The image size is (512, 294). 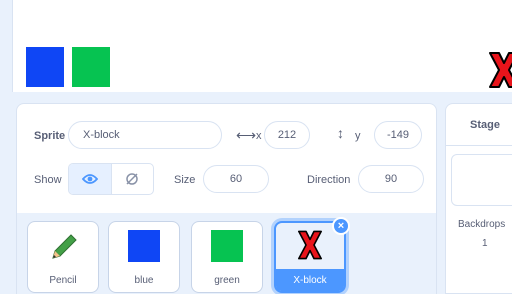 What do you see at coordinates (144, 280) in the screenshot?
I see `sprite-tile-label: blue` at bounding box center [144, 280].